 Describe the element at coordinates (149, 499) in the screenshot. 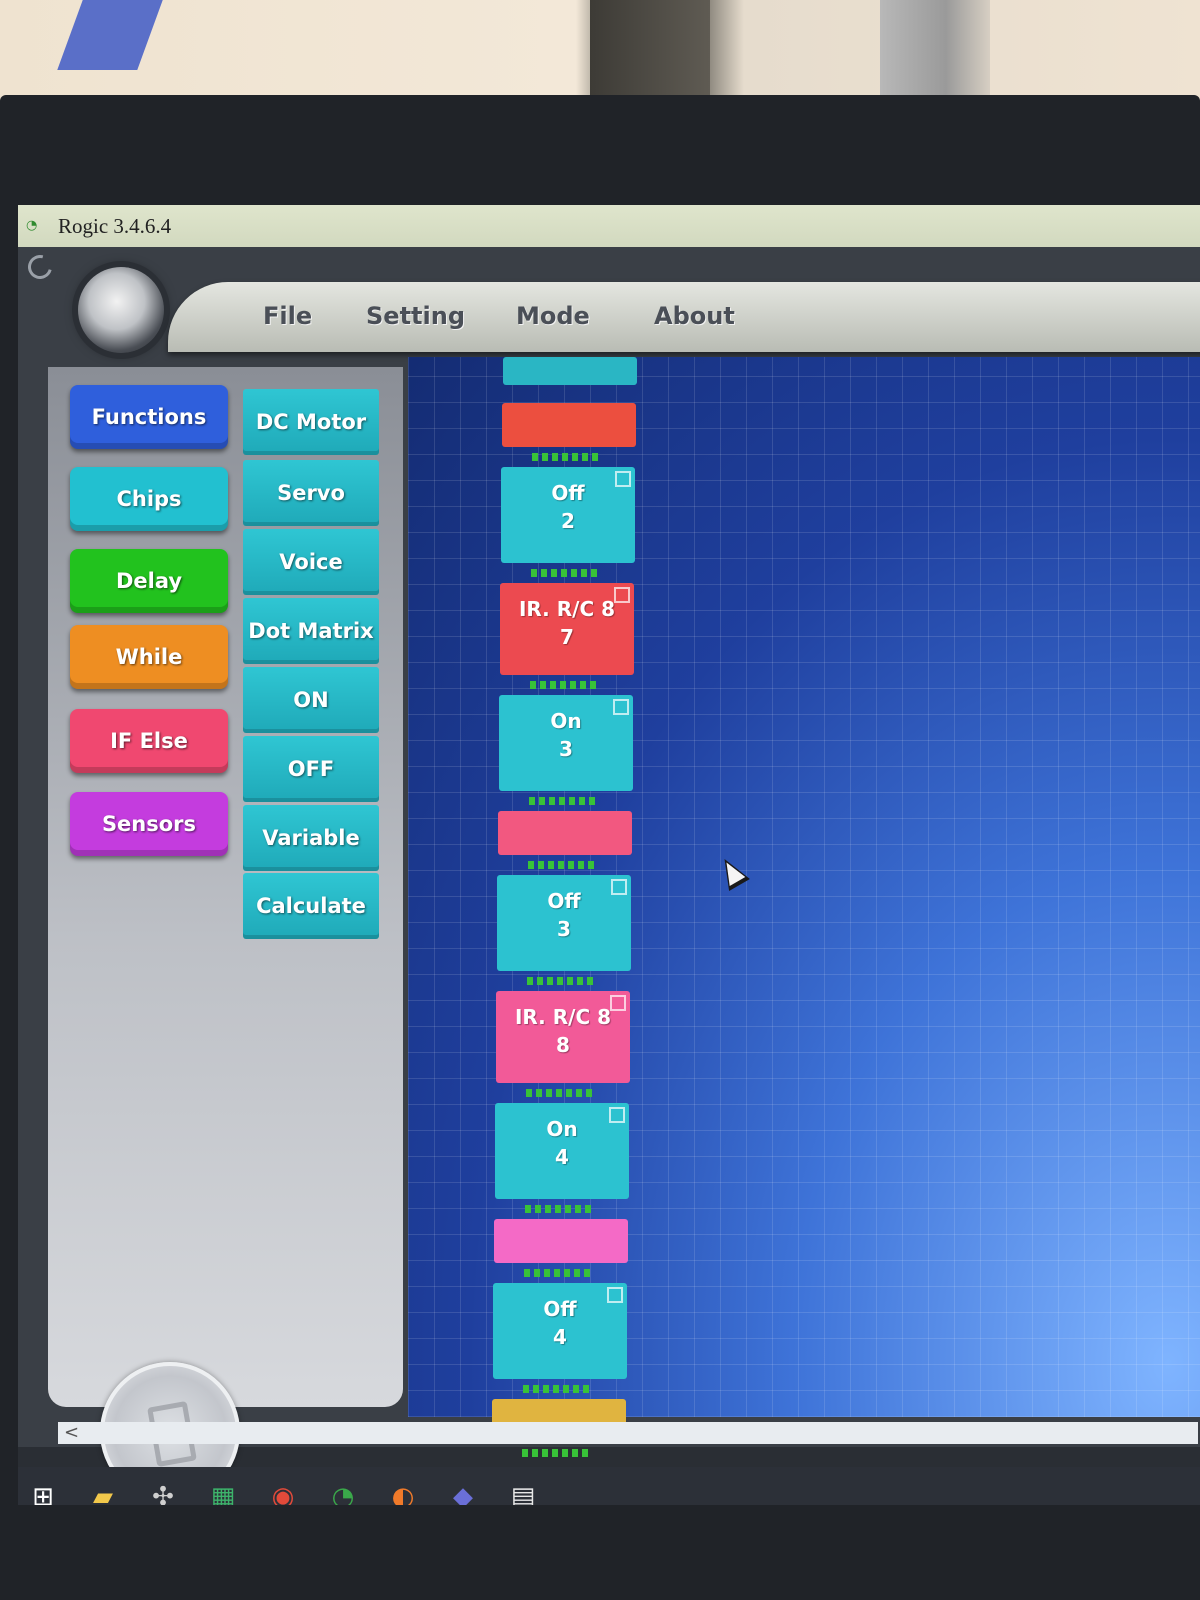

I see `category-chips: Chips` at that location.